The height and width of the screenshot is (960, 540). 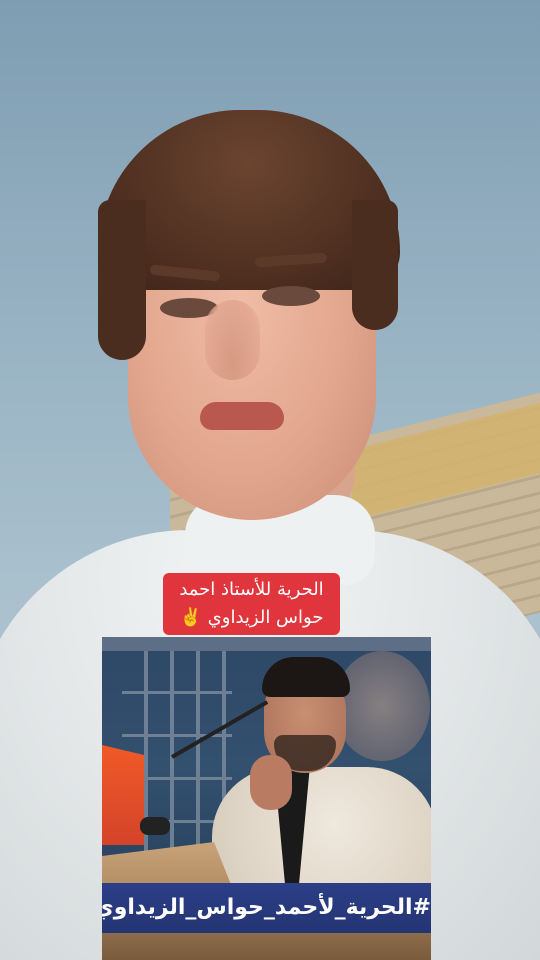 What do you see at coordinates (382, 706) in the screenshot?
I see `inset-background-figure` at bounding box center [382, 706].